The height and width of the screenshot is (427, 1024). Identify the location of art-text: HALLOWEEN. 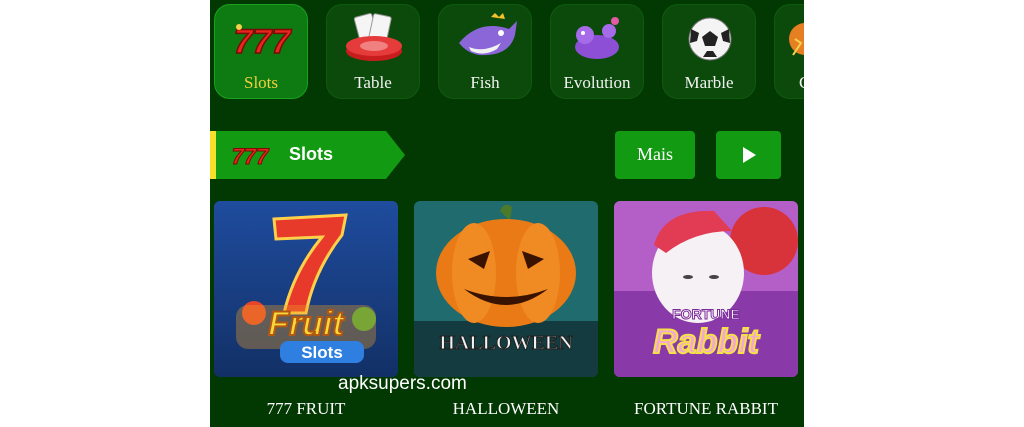
(506, 343).